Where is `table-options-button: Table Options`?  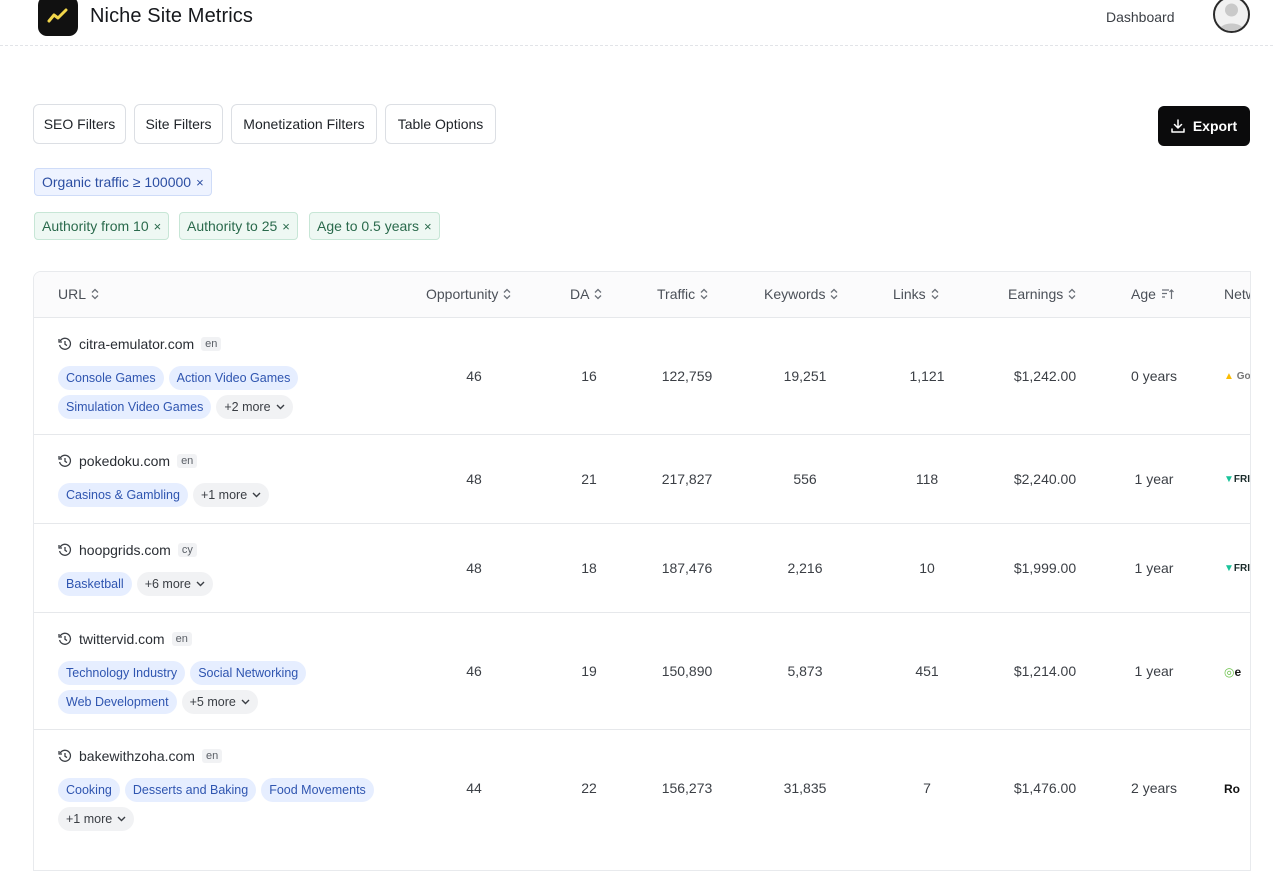
table-options-button: Table Options is located at coordinates (440, 124).